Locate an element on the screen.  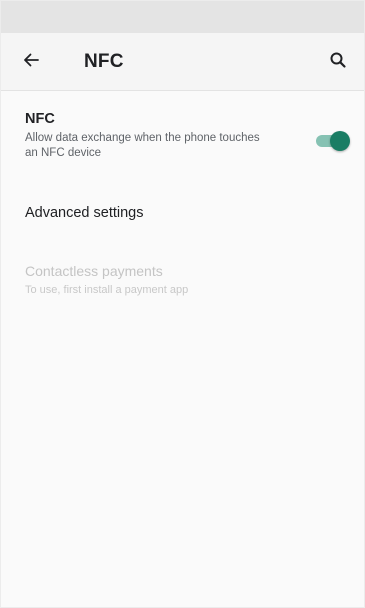
contactless-payments-title: Contactless payments is located at coordinates (94, 271).